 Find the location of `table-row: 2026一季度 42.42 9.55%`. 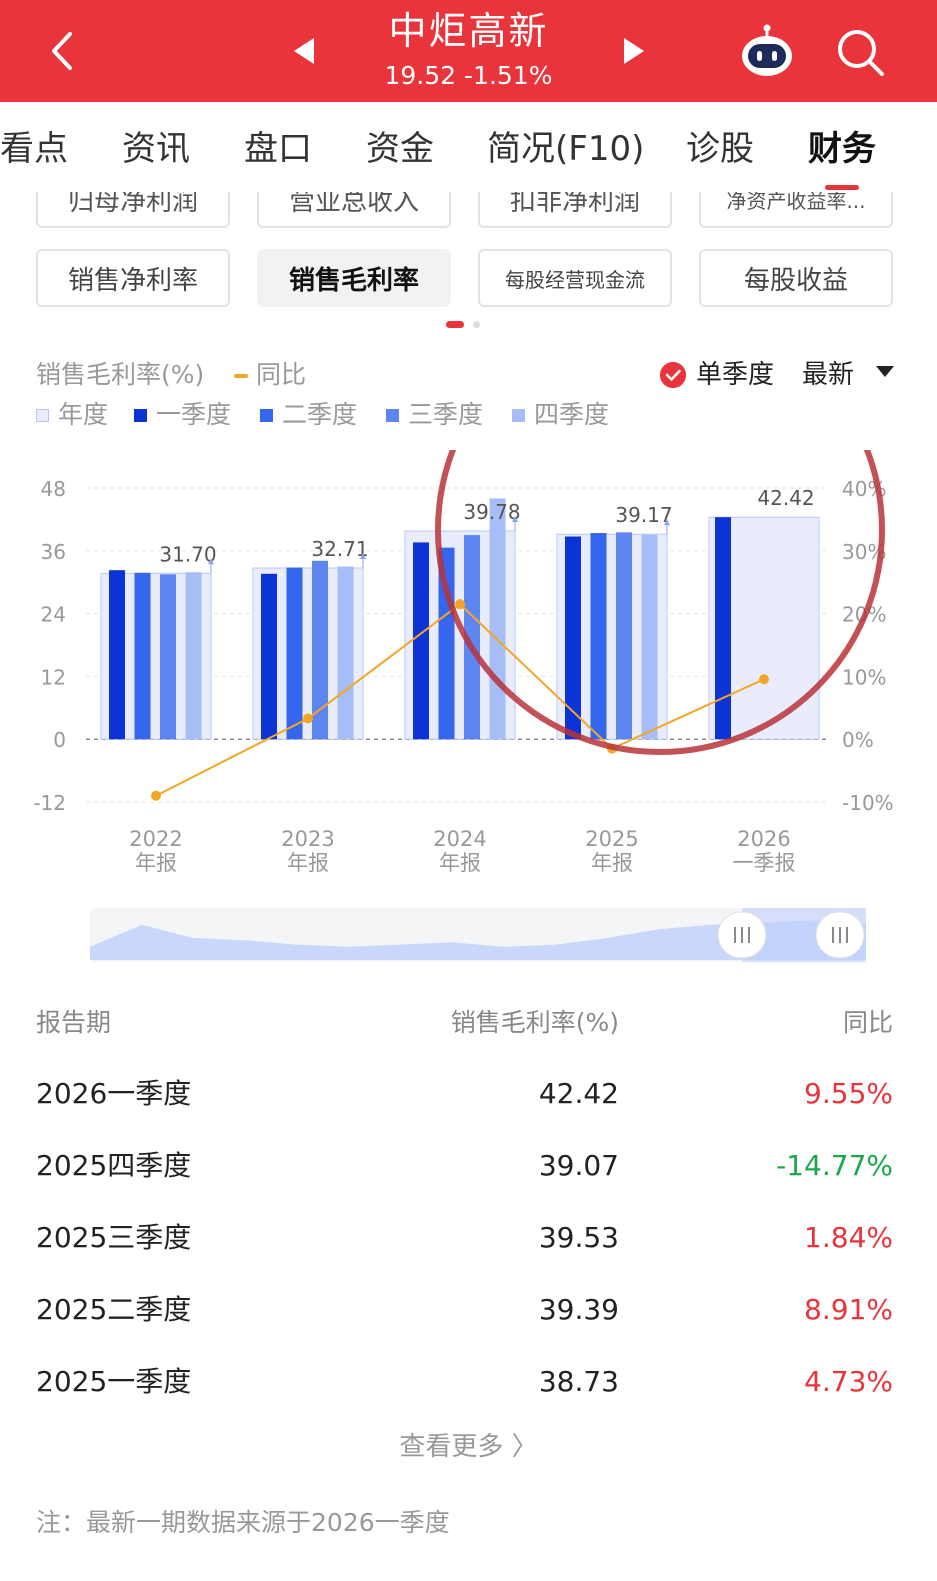

table-row: 2026一季度 42.42 9.55% is located at coordinates (468, 1094).